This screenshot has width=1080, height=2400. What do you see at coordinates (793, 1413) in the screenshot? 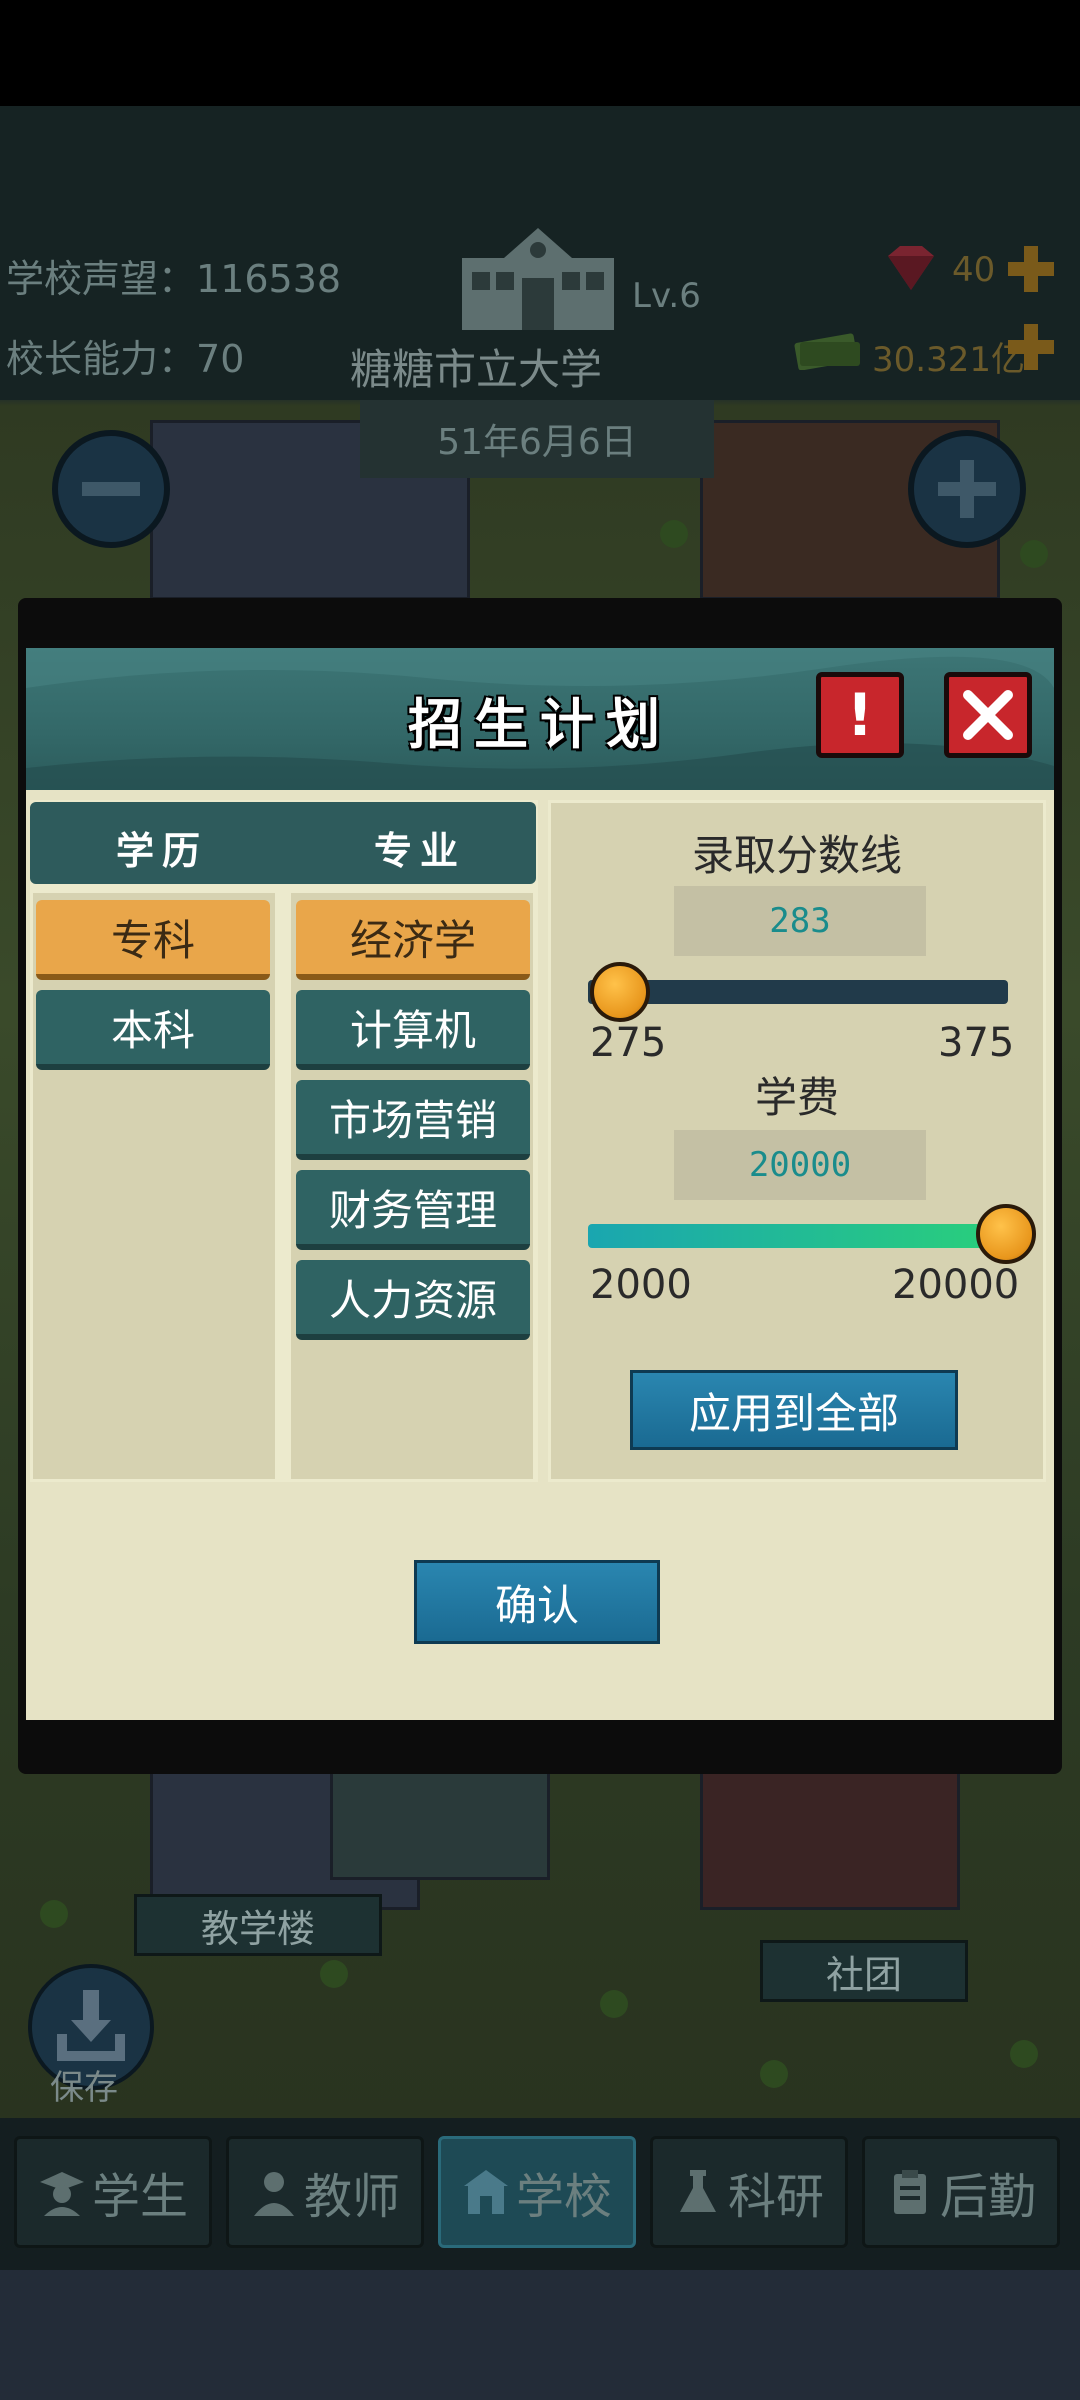
I see `apply-to-all-label: 应用到全部` at bounding box center [793, 1413].